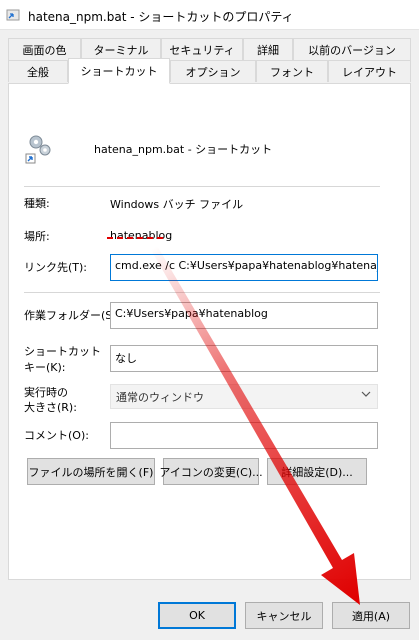 The height and width of the screenshot is (640, 419). I want to click on cancel-button: キャンセル, so click(284, 615).